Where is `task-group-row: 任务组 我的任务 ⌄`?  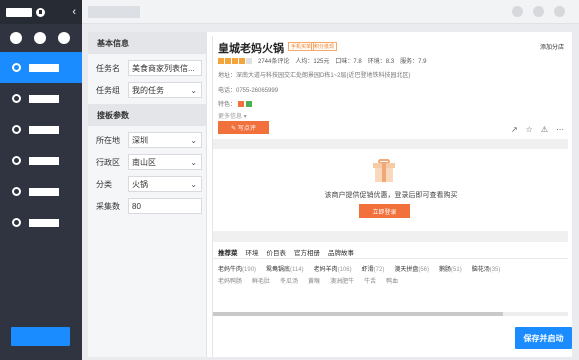
task-group-row: 任务组 我的任务 ⌄ is located at coordinates (147, 90).